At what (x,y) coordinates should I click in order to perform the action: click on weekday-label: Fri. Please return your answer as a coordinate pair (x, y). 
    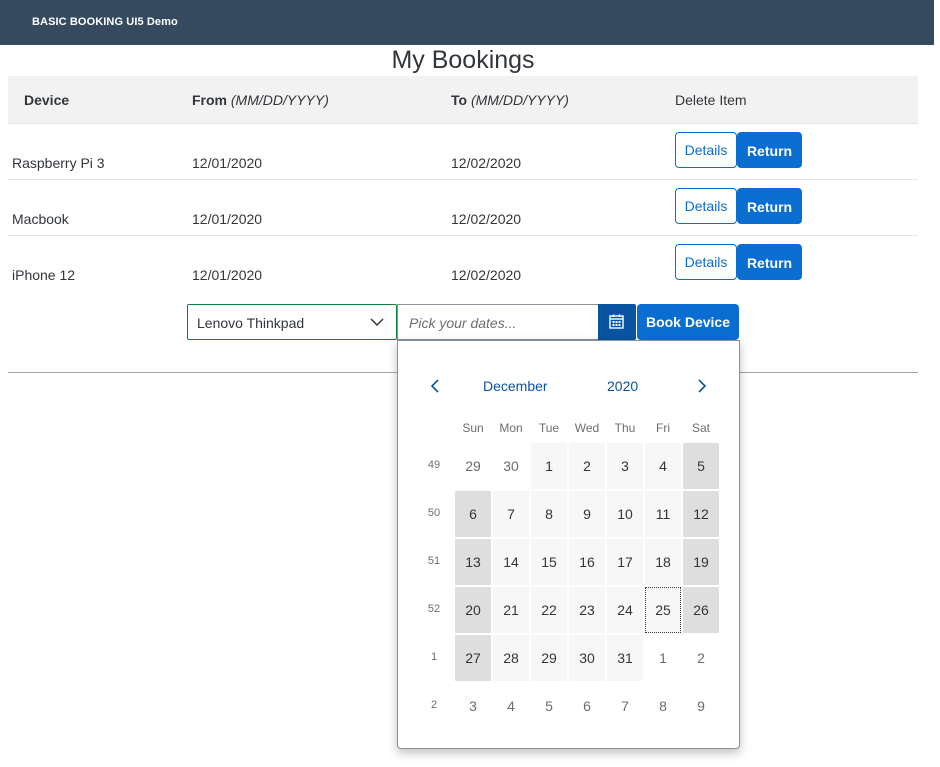
    Looking at the image, I should click on (663, 428).